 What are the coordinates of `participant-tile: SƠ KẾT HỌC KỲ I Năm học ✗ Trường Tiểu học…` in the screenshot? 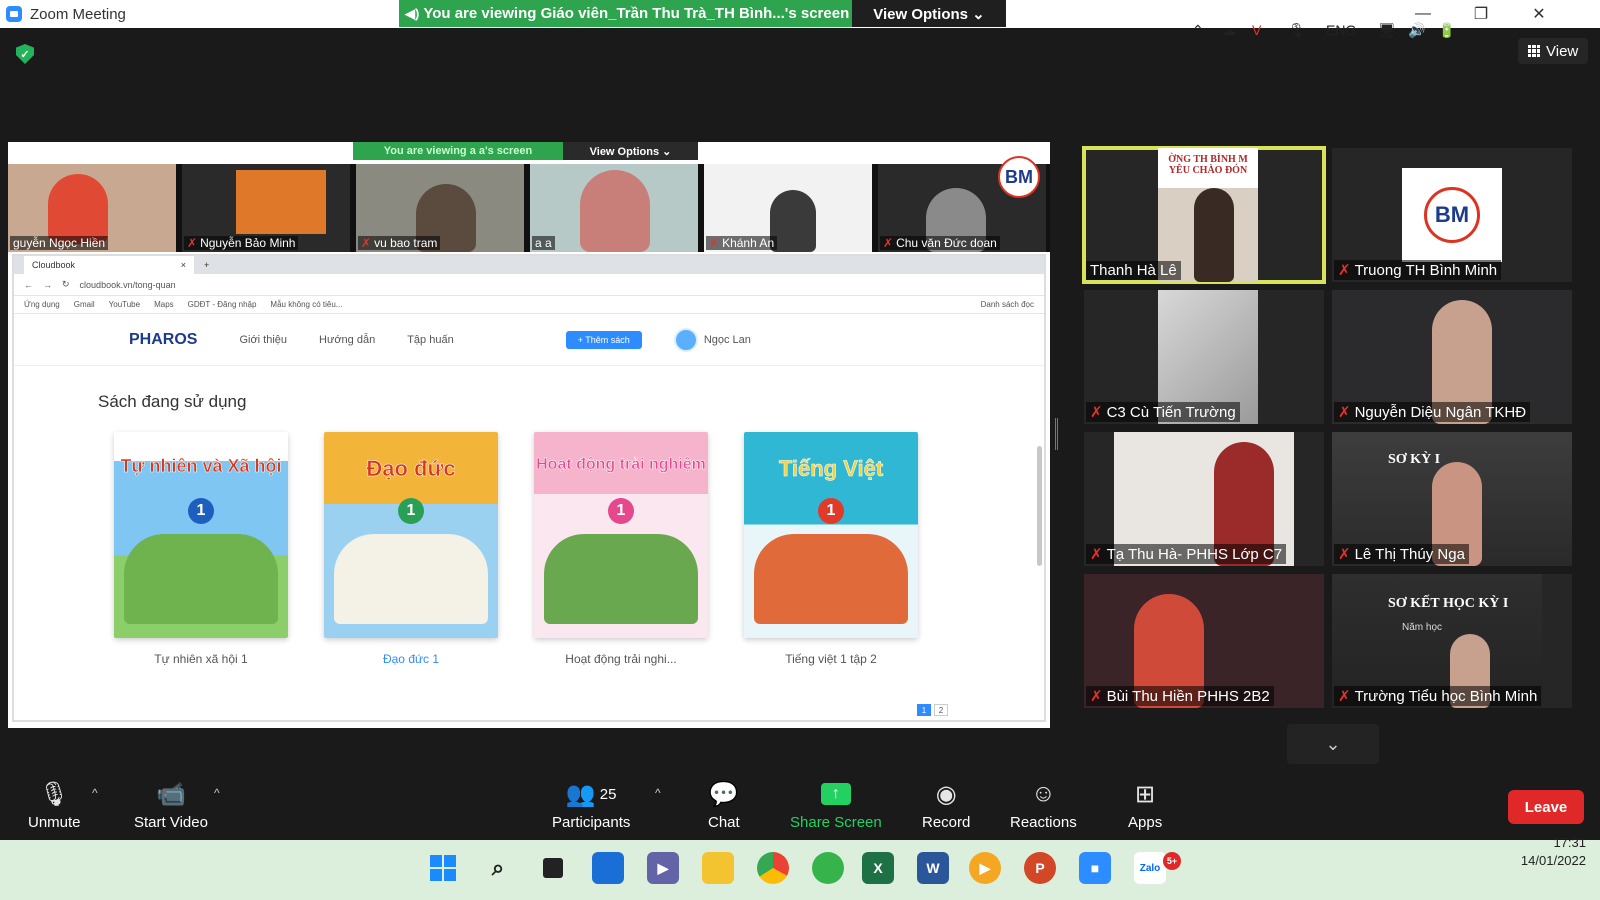 It's located at (1452, 641).